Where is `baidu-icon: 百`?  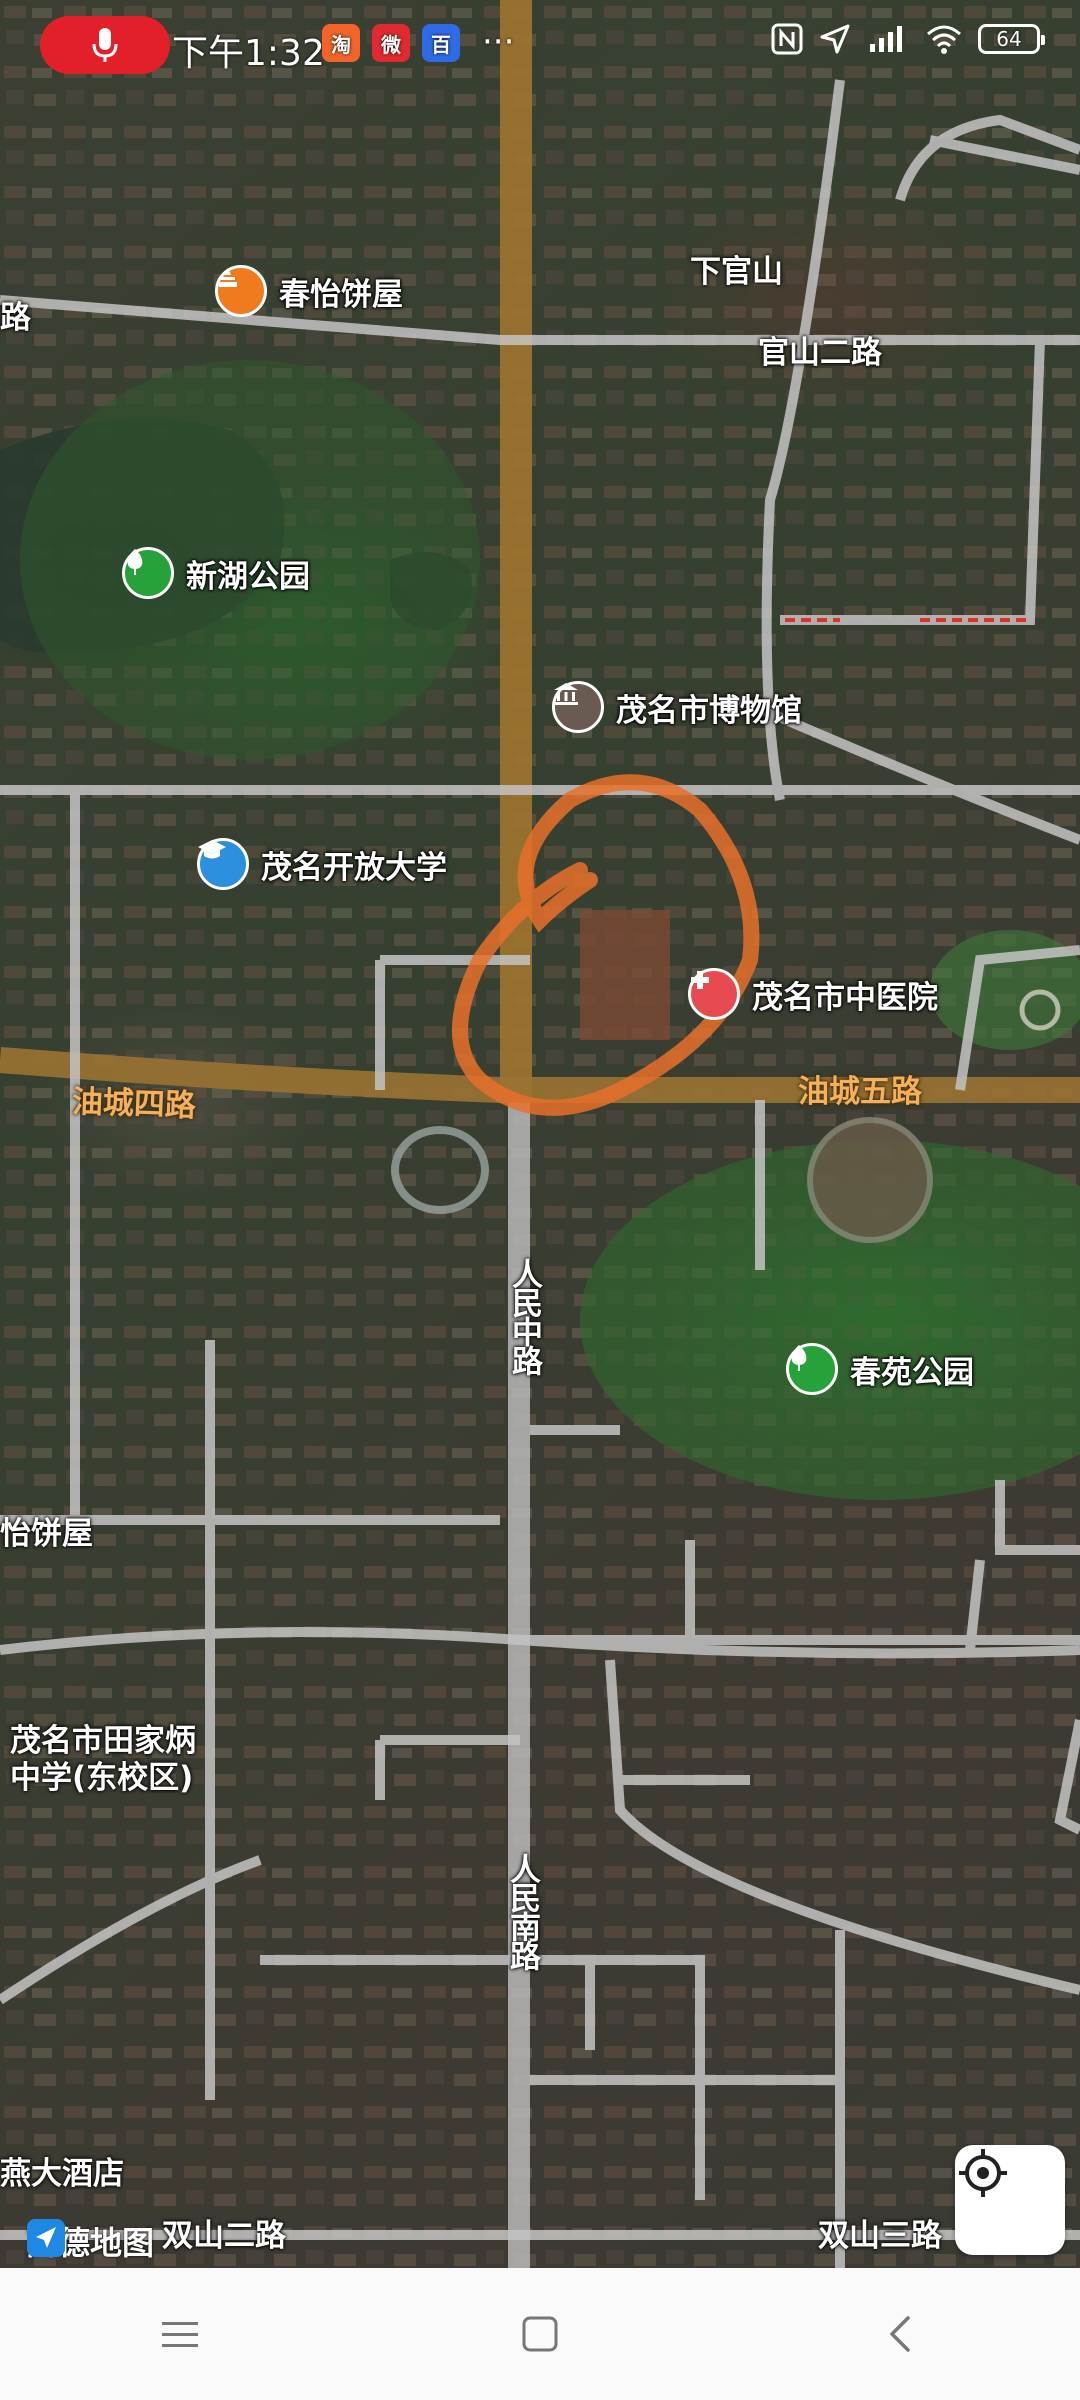 baidu-icon: 百 is located at coordinates (441, 43).